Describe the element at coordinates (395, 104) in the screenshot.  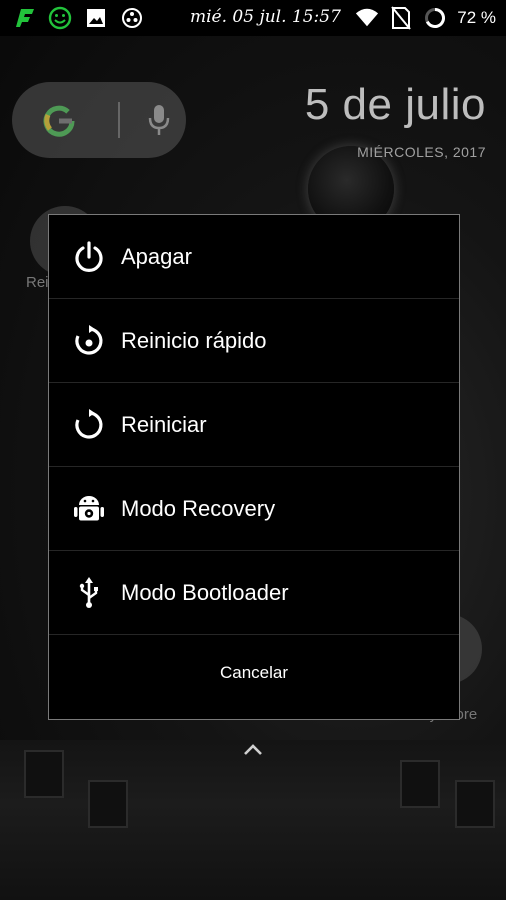
I see `home-date: 5 de julio` at that location.